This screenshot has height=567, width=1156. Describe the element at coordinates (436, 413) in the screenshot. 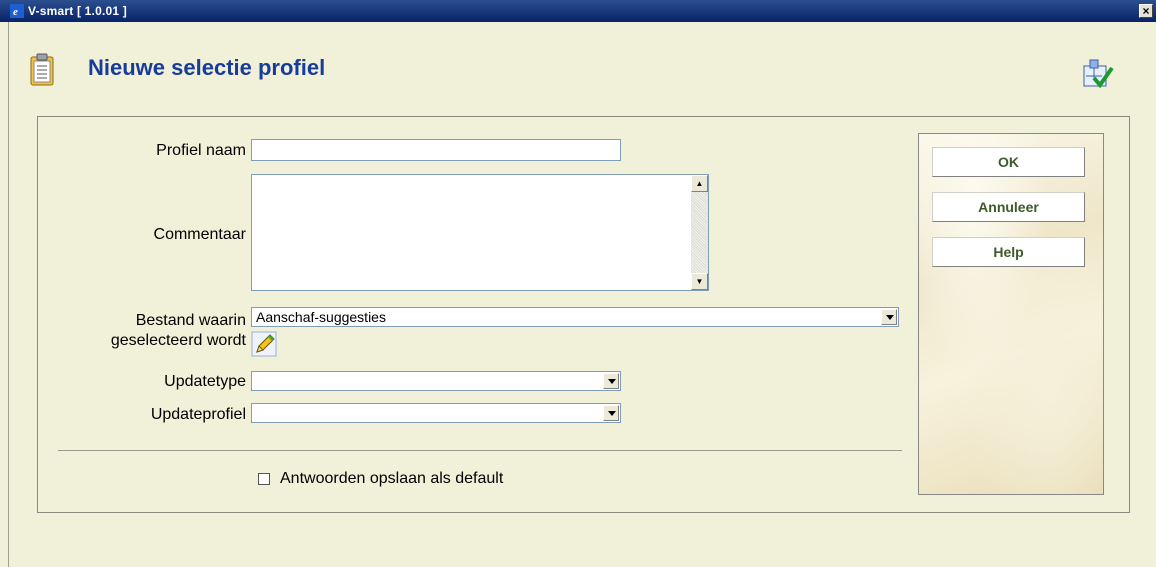

I see `update-profile-select` at that location.